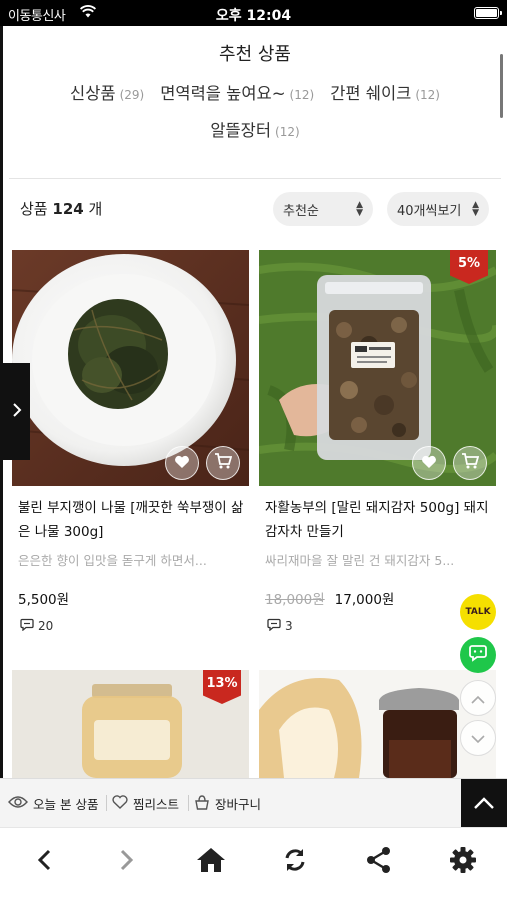  What do you see at coordinates (202, 803) in the screenshot?
I see `basket-icon` at bounding box center [202, 803].